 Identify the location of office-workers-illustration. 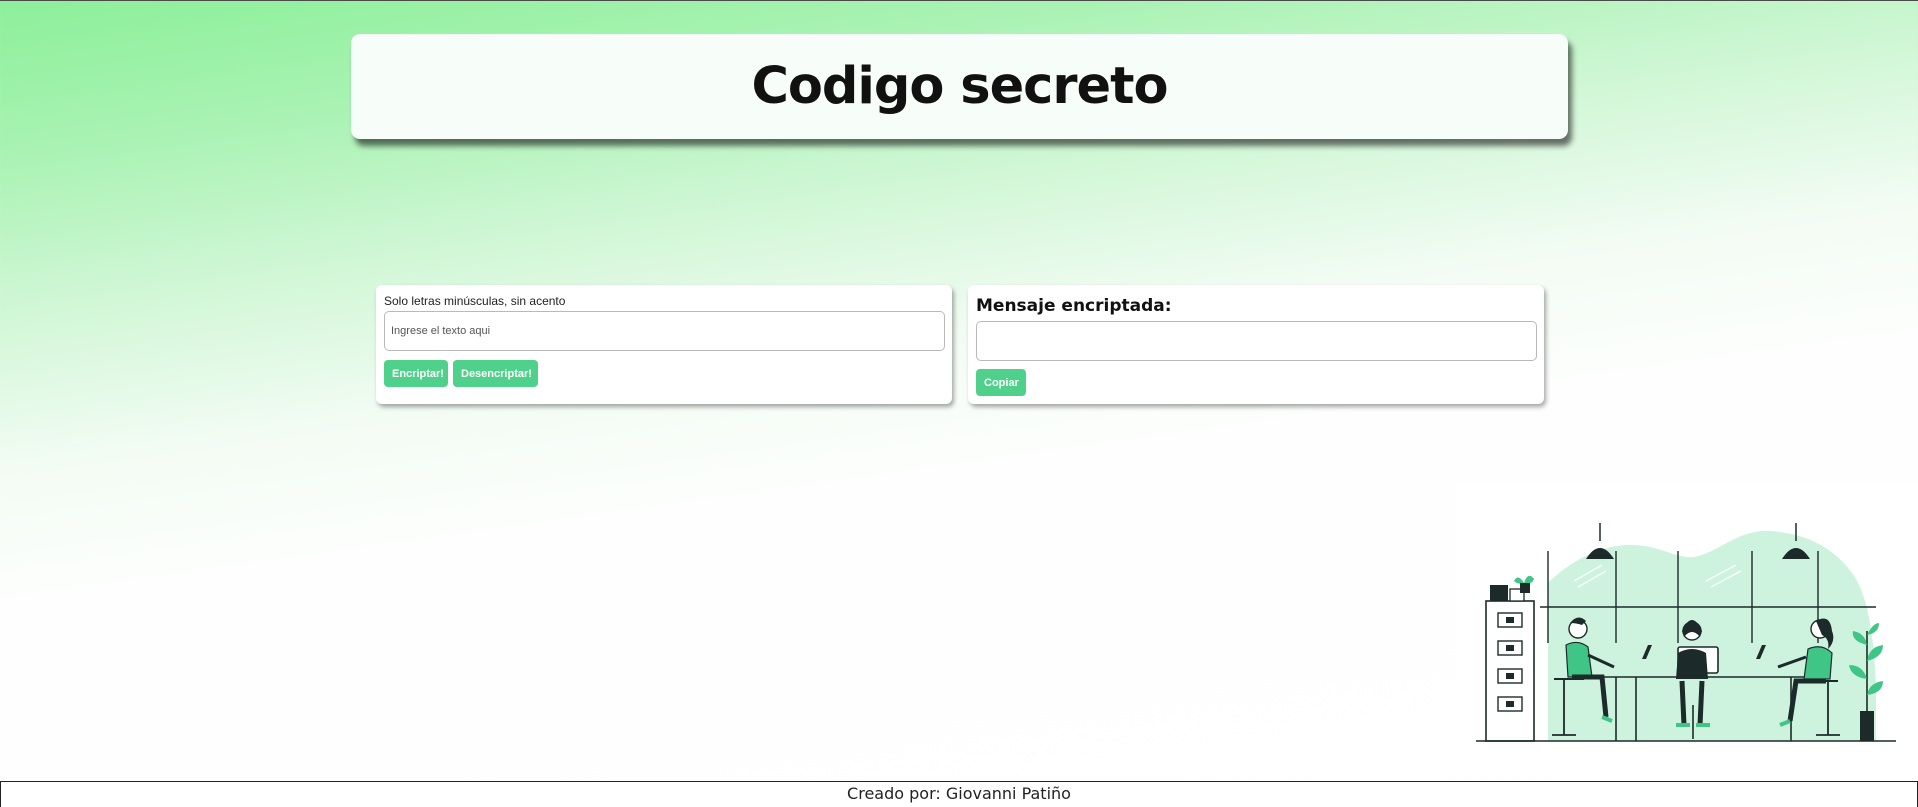
(1687, 626).